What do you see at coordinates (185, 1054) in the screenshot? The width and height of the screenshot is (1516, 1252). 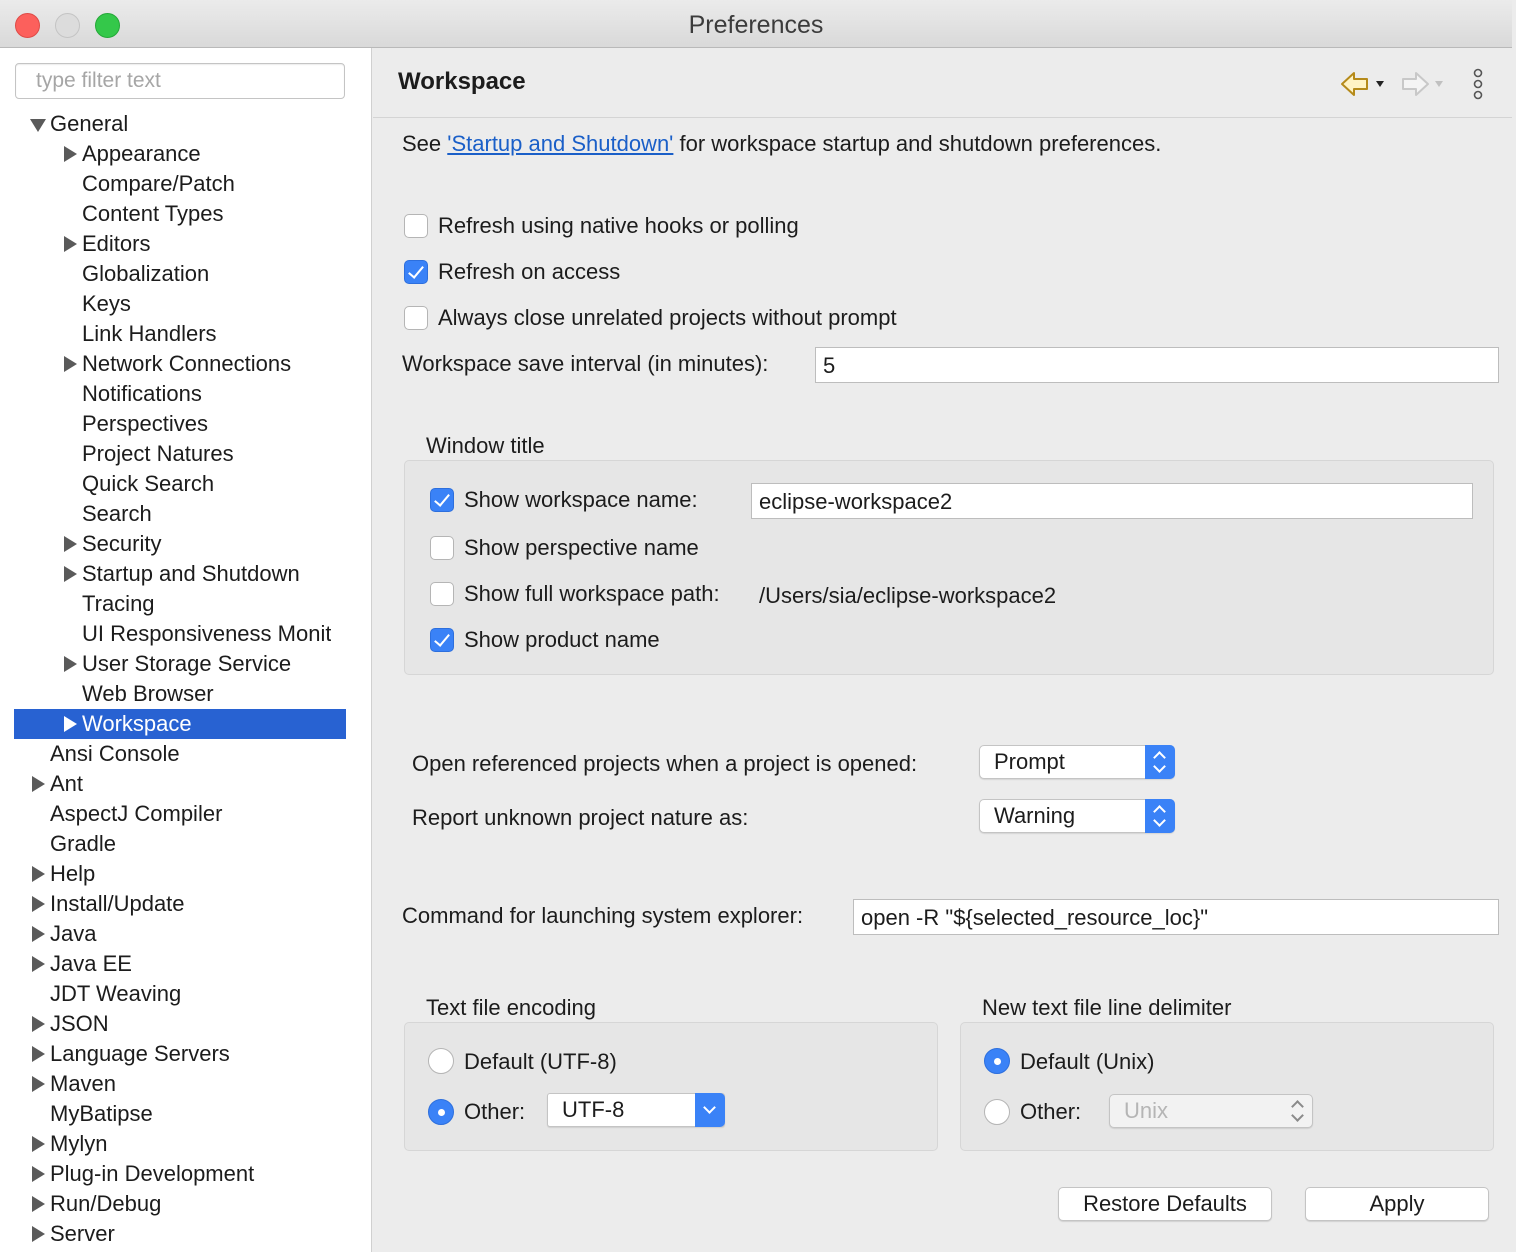 I see `sidebar-item: Language Servers` at bounding box center [185, 1054].